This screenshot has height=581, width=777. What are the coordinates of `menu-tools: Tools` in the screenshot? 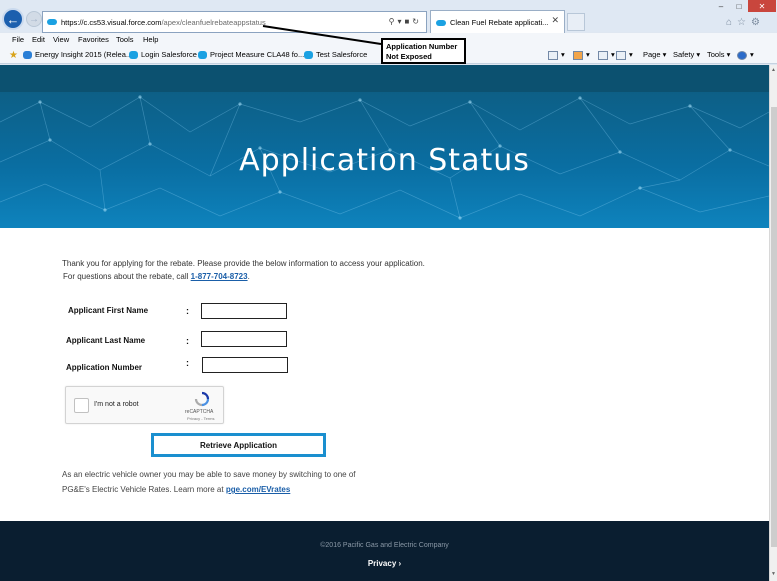 It's located at (125, 39).